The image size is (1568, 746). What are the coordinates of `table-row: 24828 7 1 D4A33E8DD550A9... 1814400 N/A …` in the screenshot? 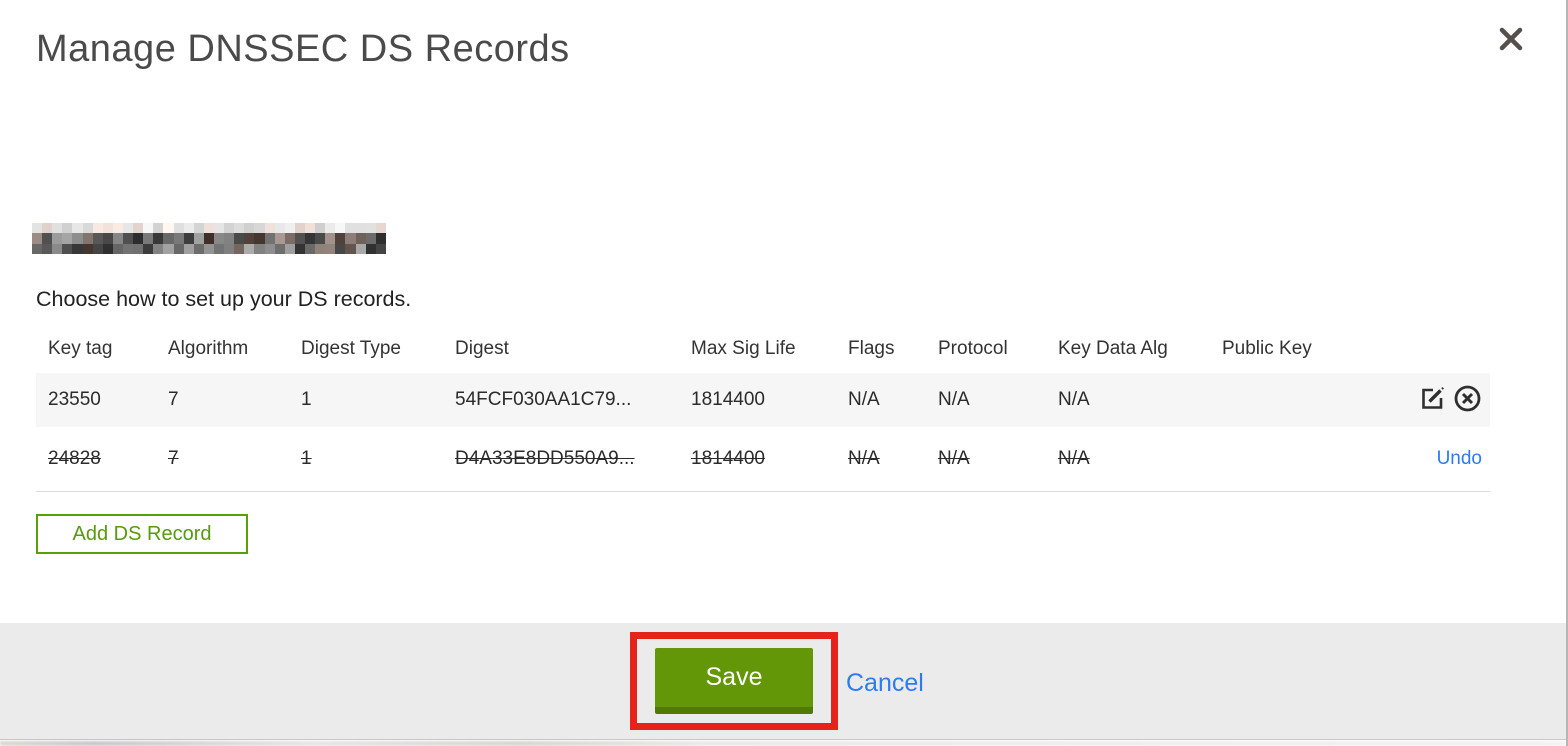 It's located at (763, 459).